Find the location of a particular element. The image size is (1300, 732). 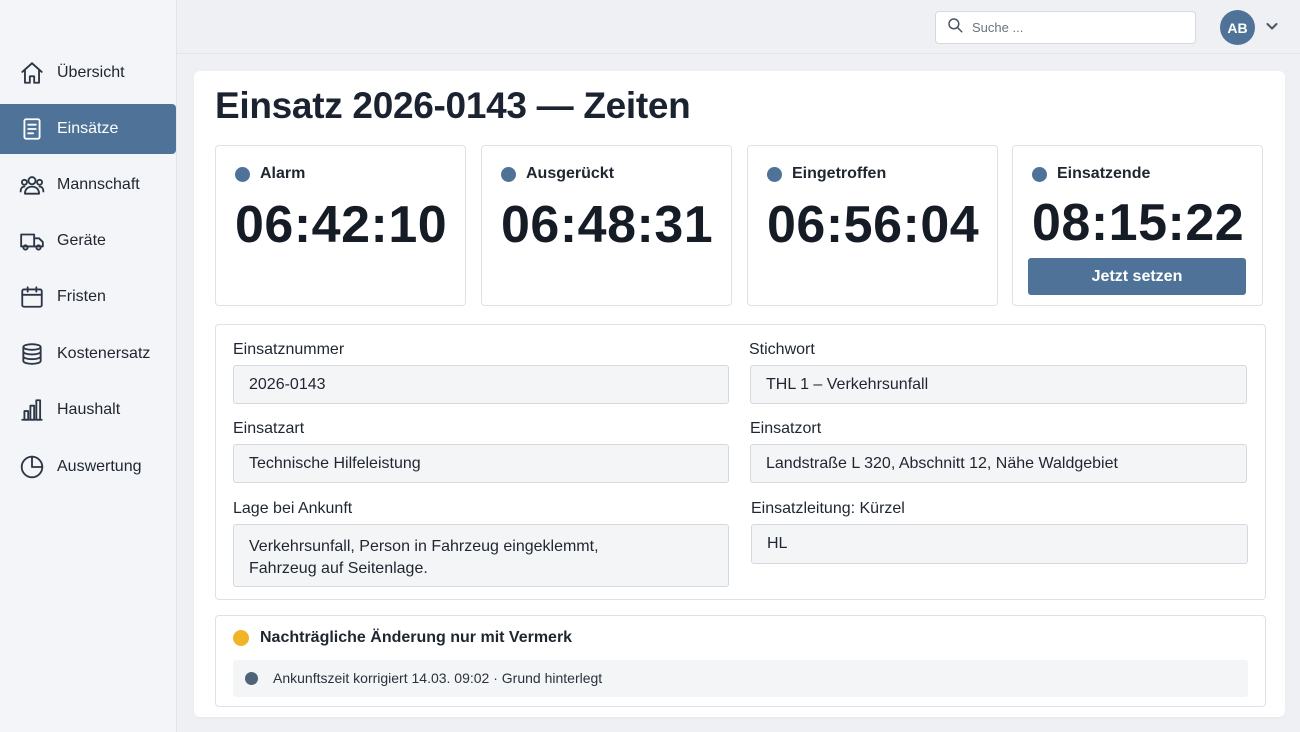

sidebar-item-label: Mannschaft is located at coordinates (98, 184).